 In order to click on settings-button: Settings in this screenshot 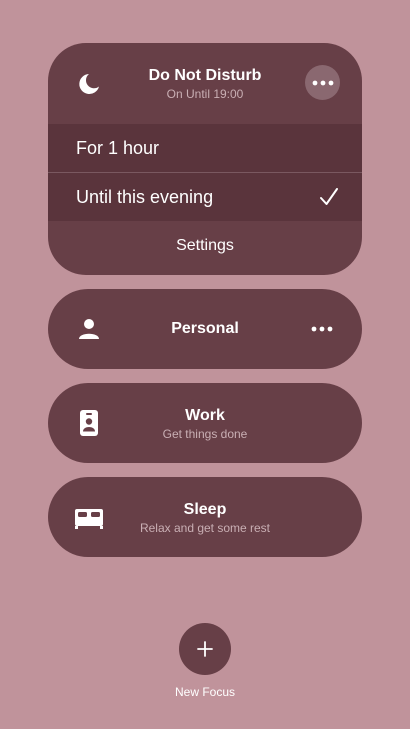, I will do `click(205, 246)`.